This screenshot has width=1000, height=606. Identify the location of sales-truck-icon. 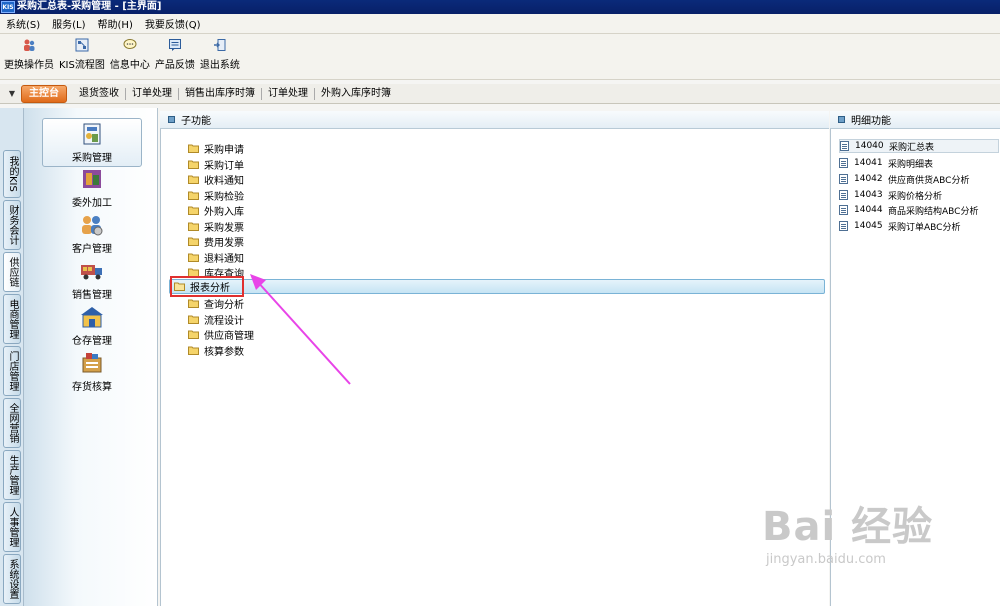
(91, 272).